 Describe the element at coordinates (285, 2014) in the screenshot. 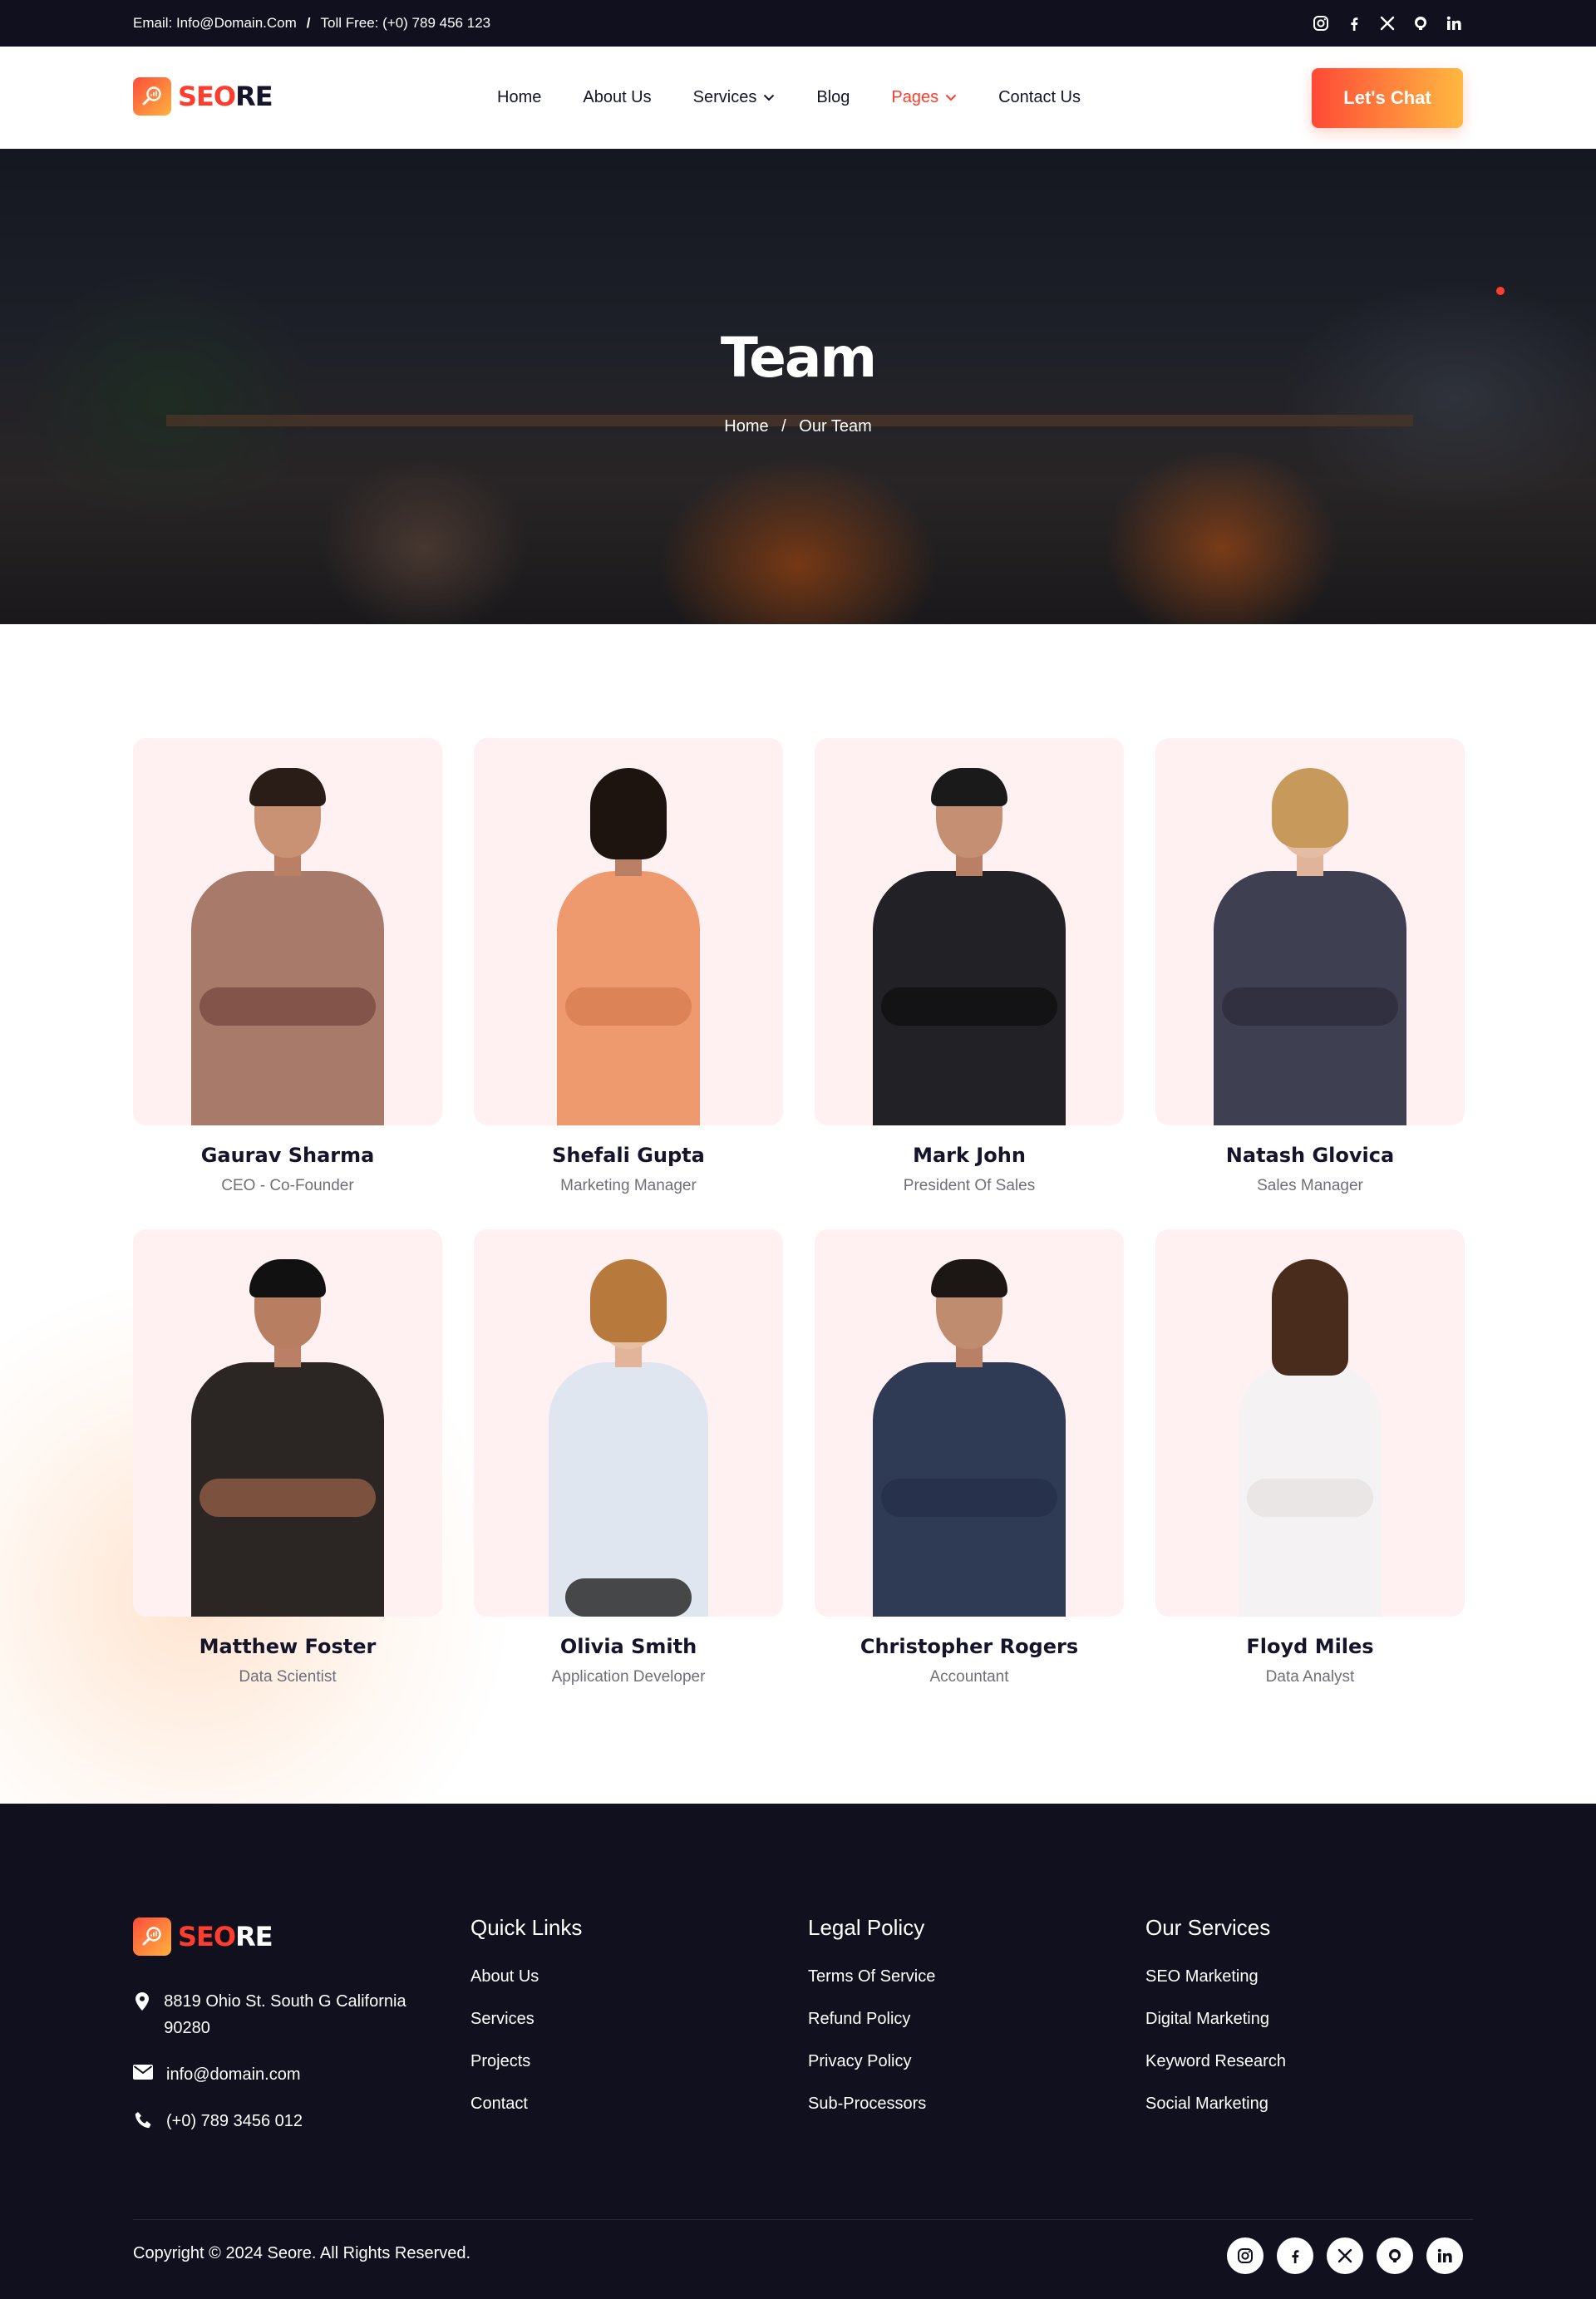

I see `footer-address-text: 8819 Ohio St. South G California 90280` at that location.